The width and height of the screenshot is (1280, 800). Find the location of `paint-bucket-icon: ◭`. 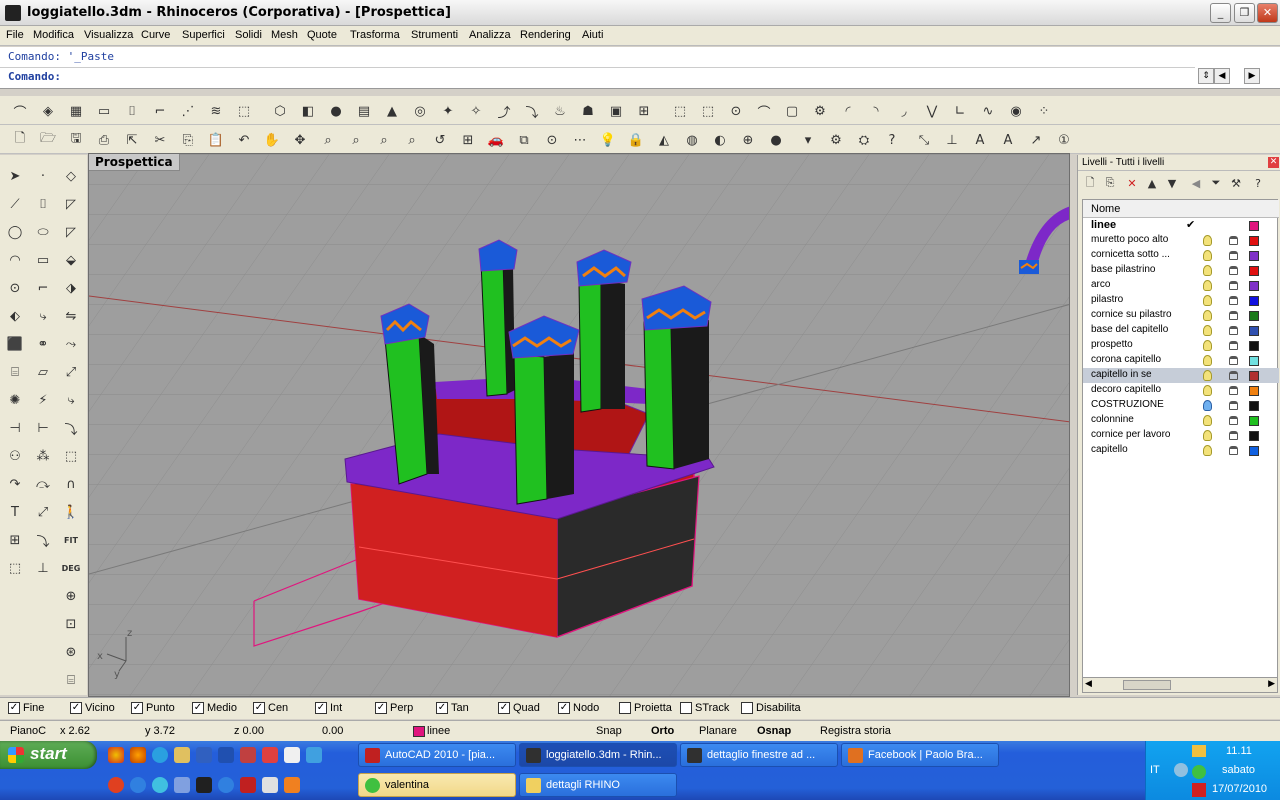

paint-bucket-icon: ◭ is located at coordinates (664, 140).